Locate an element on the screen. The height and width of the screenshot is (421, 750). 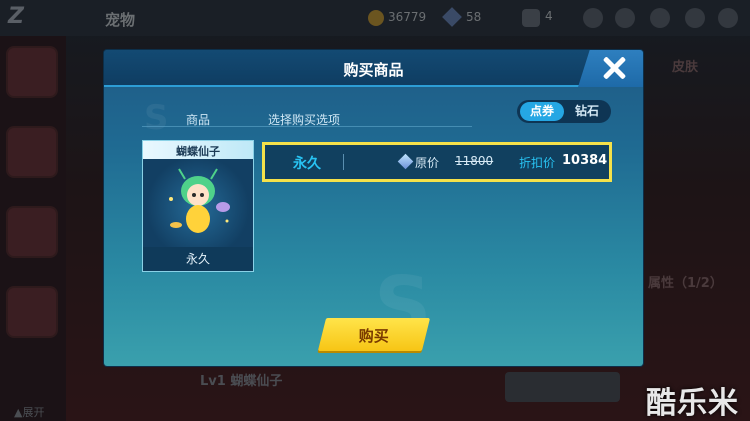
dialog-header: 购买商品 is located at coordinates (373, 68).